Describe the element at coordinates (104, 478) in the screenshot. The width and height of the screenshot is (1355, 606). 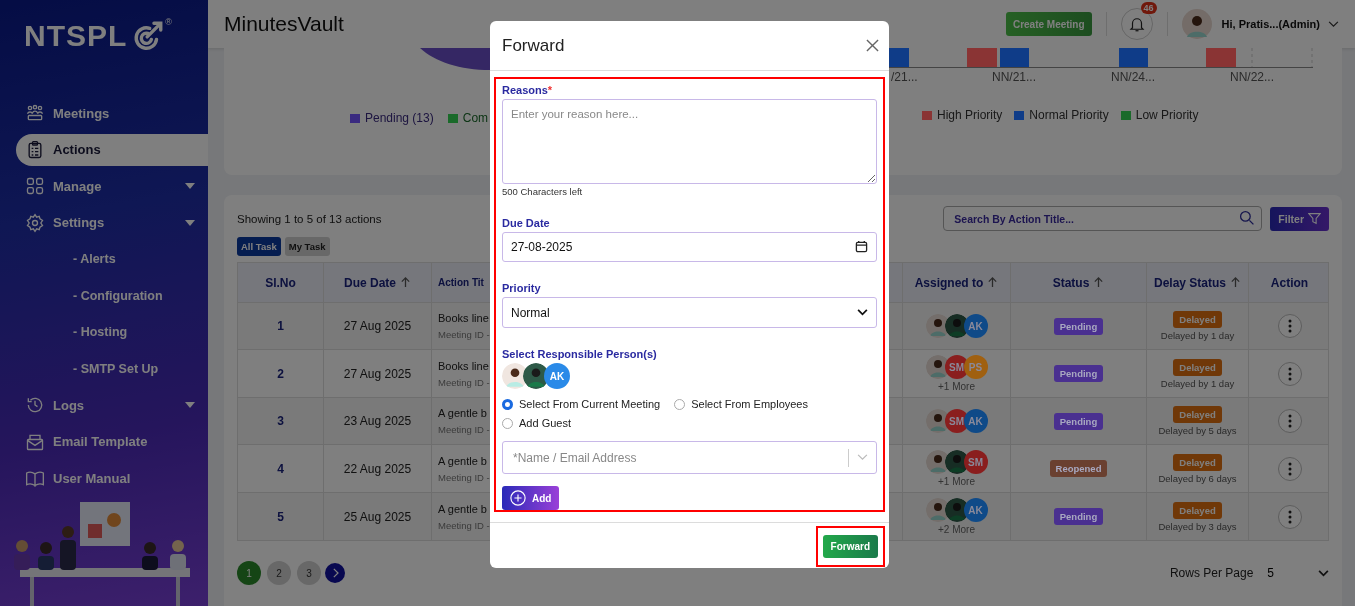
I see `menu-item: User Manual` at that location.